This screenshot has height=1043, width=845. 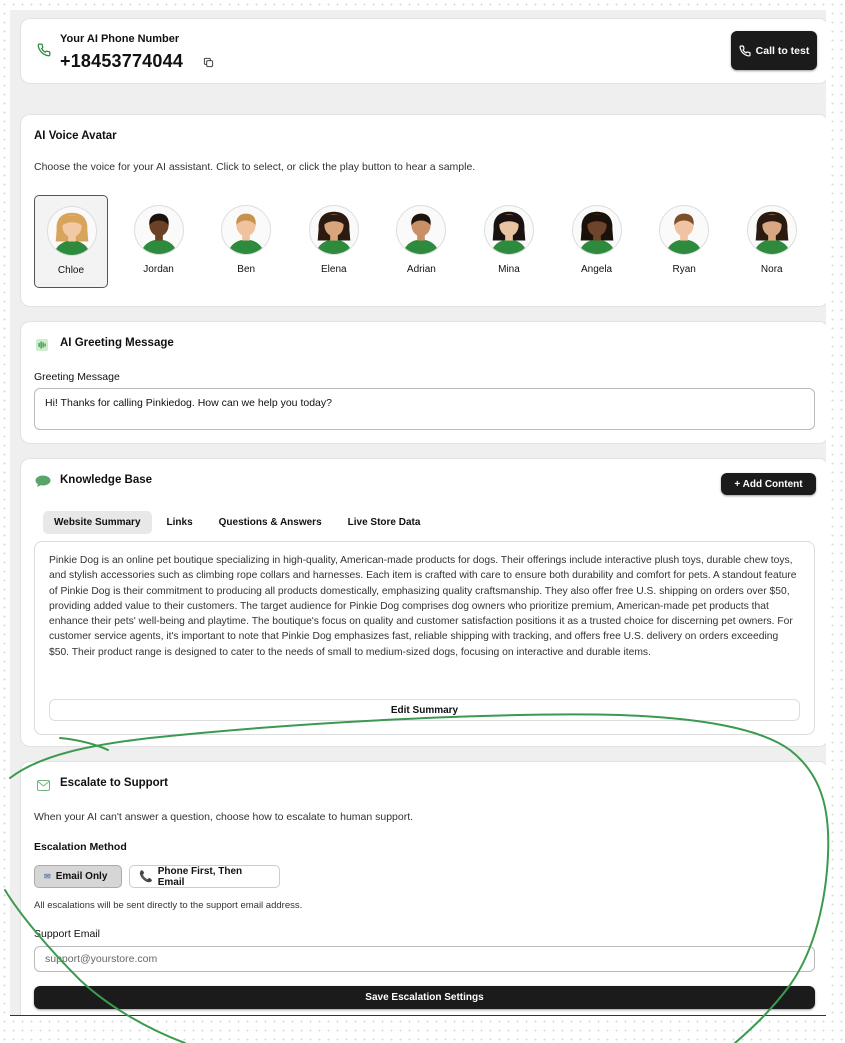 I want to click on phone-first-option: 📞 Phone First, Then Email, so click(x=204, y=876).